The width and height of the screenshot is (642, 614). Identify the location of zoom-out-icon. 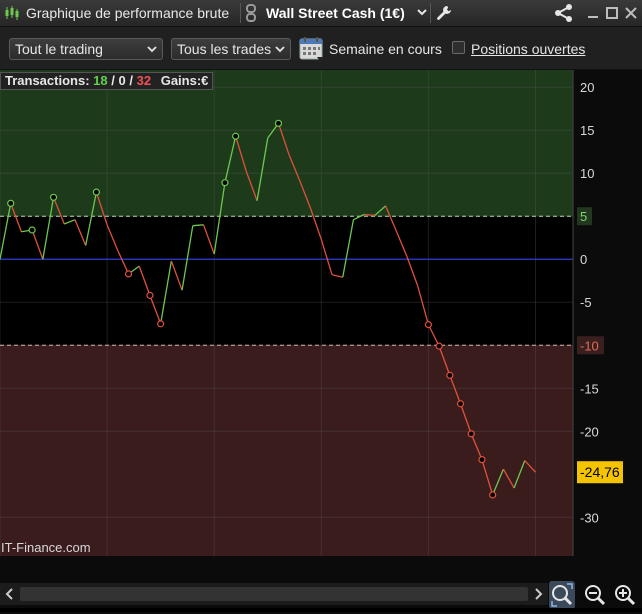
(595, 595).